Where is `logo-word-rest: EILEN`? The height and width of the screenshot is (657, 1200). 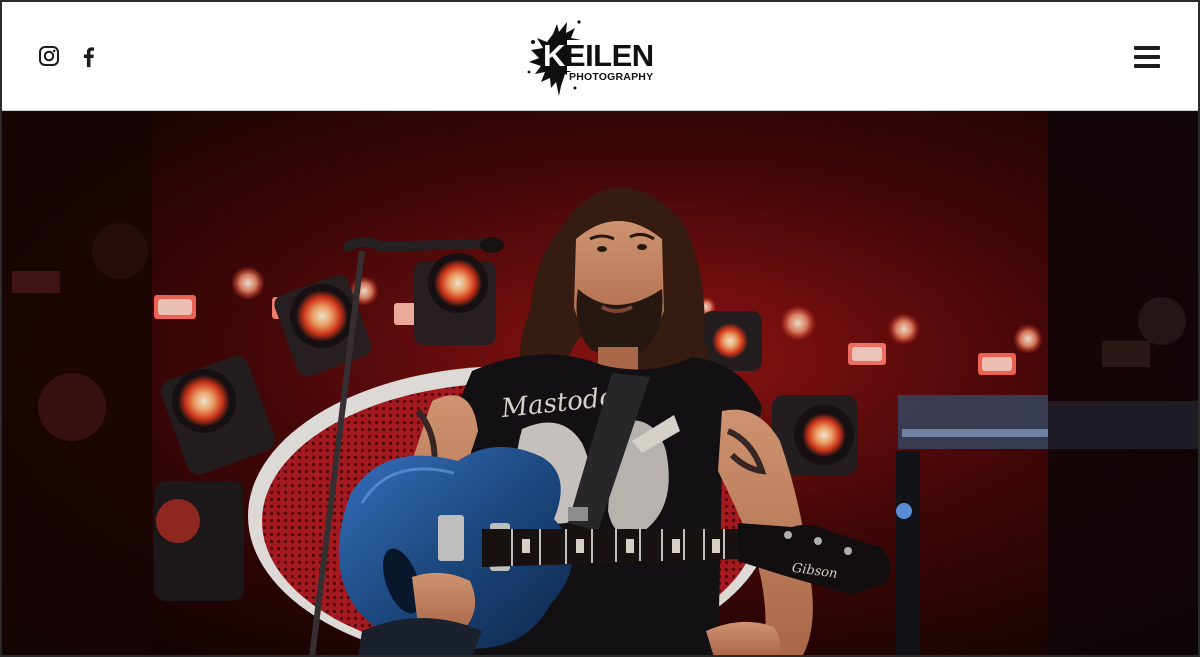
logo-word-rest: EILEN is located at coordinates (609, 55).